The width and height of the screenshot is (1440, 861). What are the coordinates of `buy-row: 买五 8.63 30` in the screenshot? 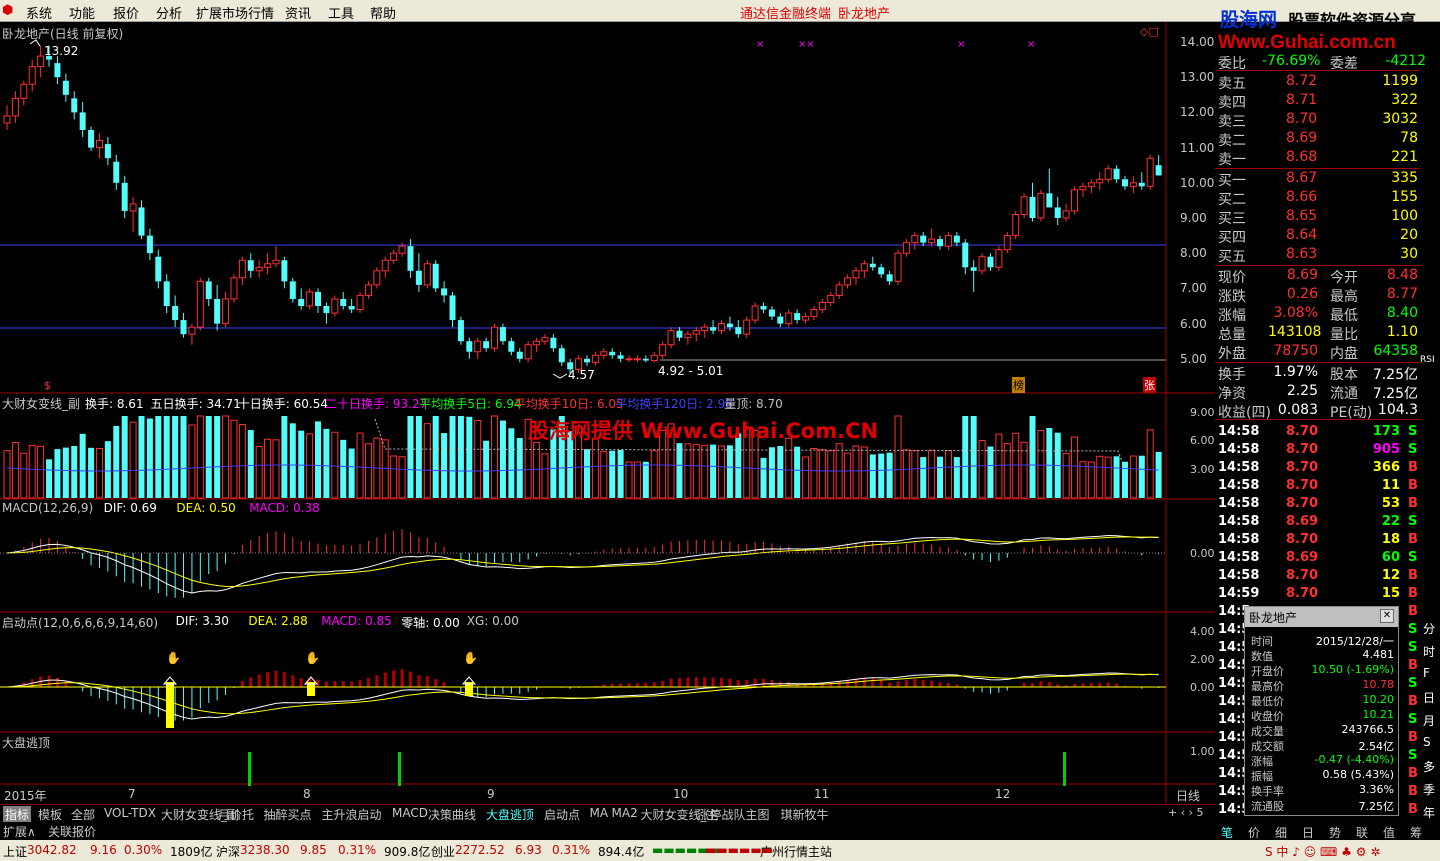 It's located at (1325, 255).